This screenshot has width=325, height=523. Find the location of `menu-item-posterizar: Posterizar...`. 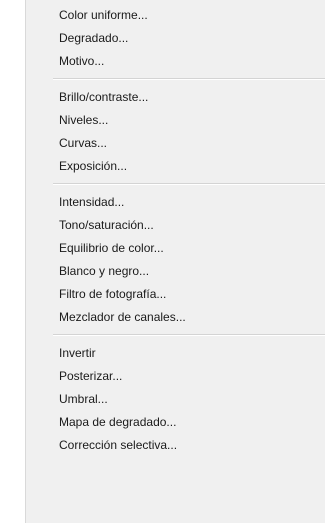

menu-item-posterizar: Posterizar... is located at coordinates (175, 376).